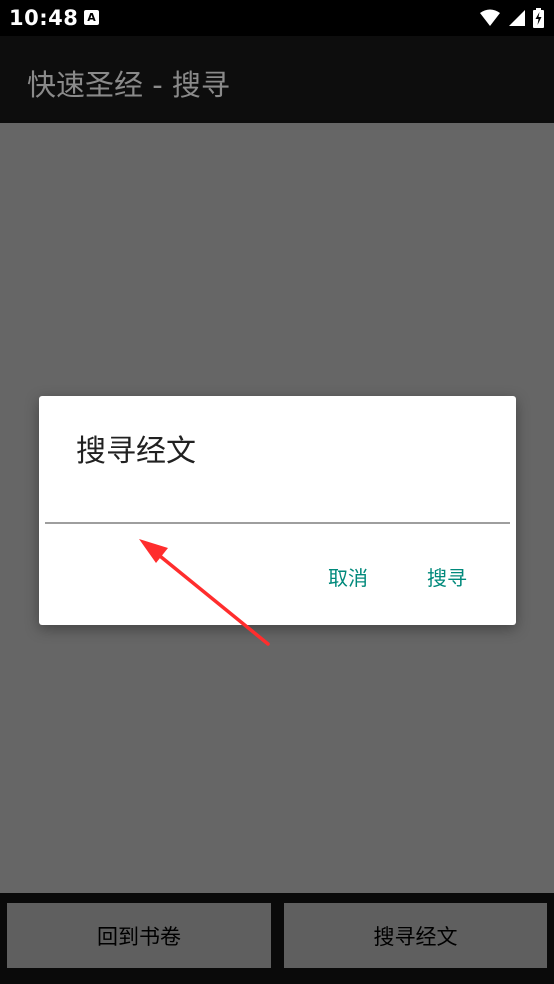 This screenshot has width=554, height=984. I want to click on cell-signal-icon, so click(517, 18).